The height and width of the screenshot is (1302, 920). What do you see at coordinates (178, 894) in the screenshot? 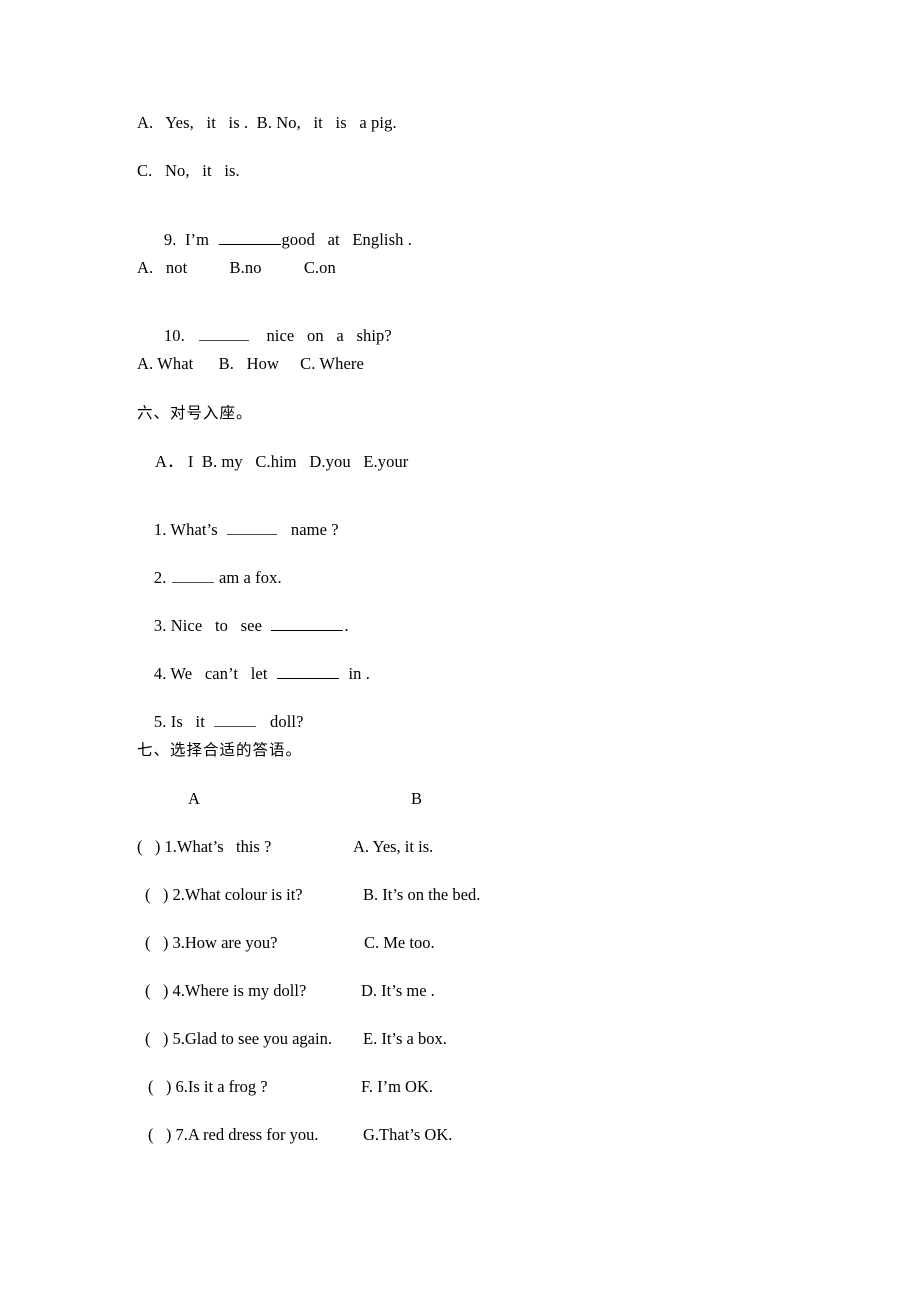
I see `match-row-2-number: 2.` at bounding box center [178, 894].